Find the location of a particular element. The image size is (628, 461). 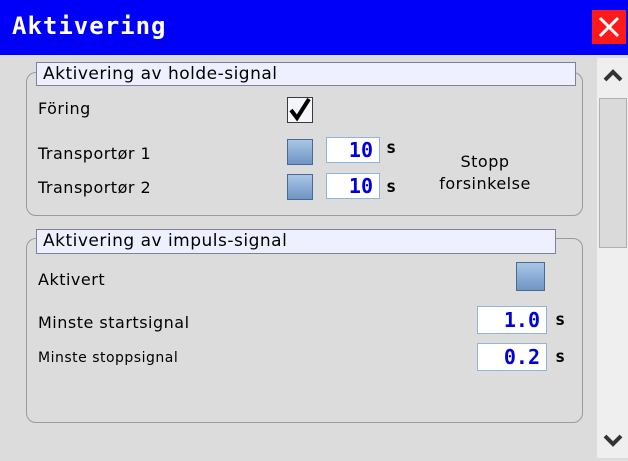

transportor-1-delay-input: 10 is located at coordinates (353, 150).